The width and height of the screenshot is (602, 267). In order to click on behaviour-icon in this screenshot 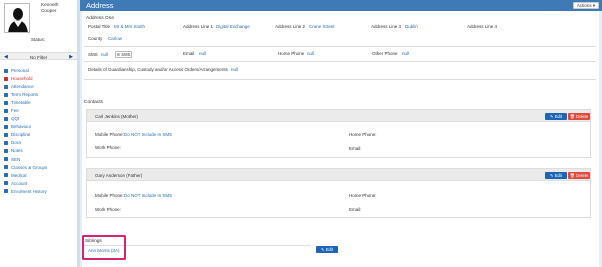, I will do `click(5, 126)`.